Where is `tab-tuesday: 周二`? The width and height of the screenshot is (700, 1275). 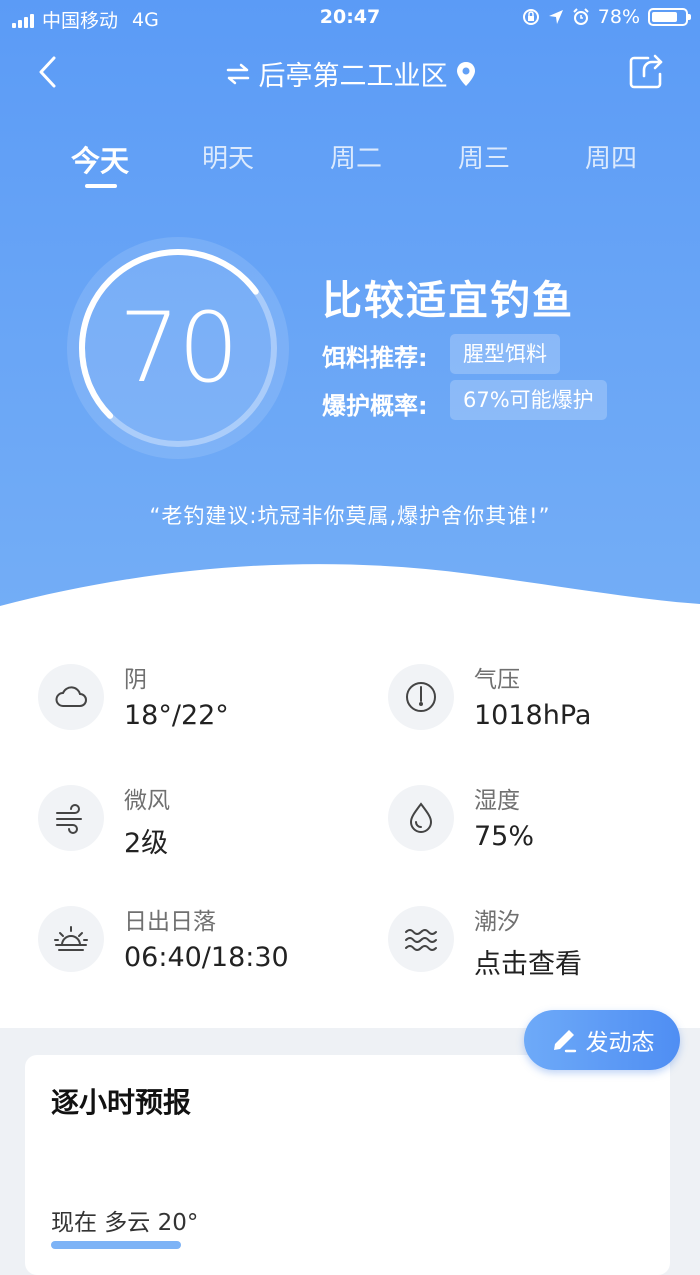
tab-tuesday: 周二 is located at coordinates (356, 156).